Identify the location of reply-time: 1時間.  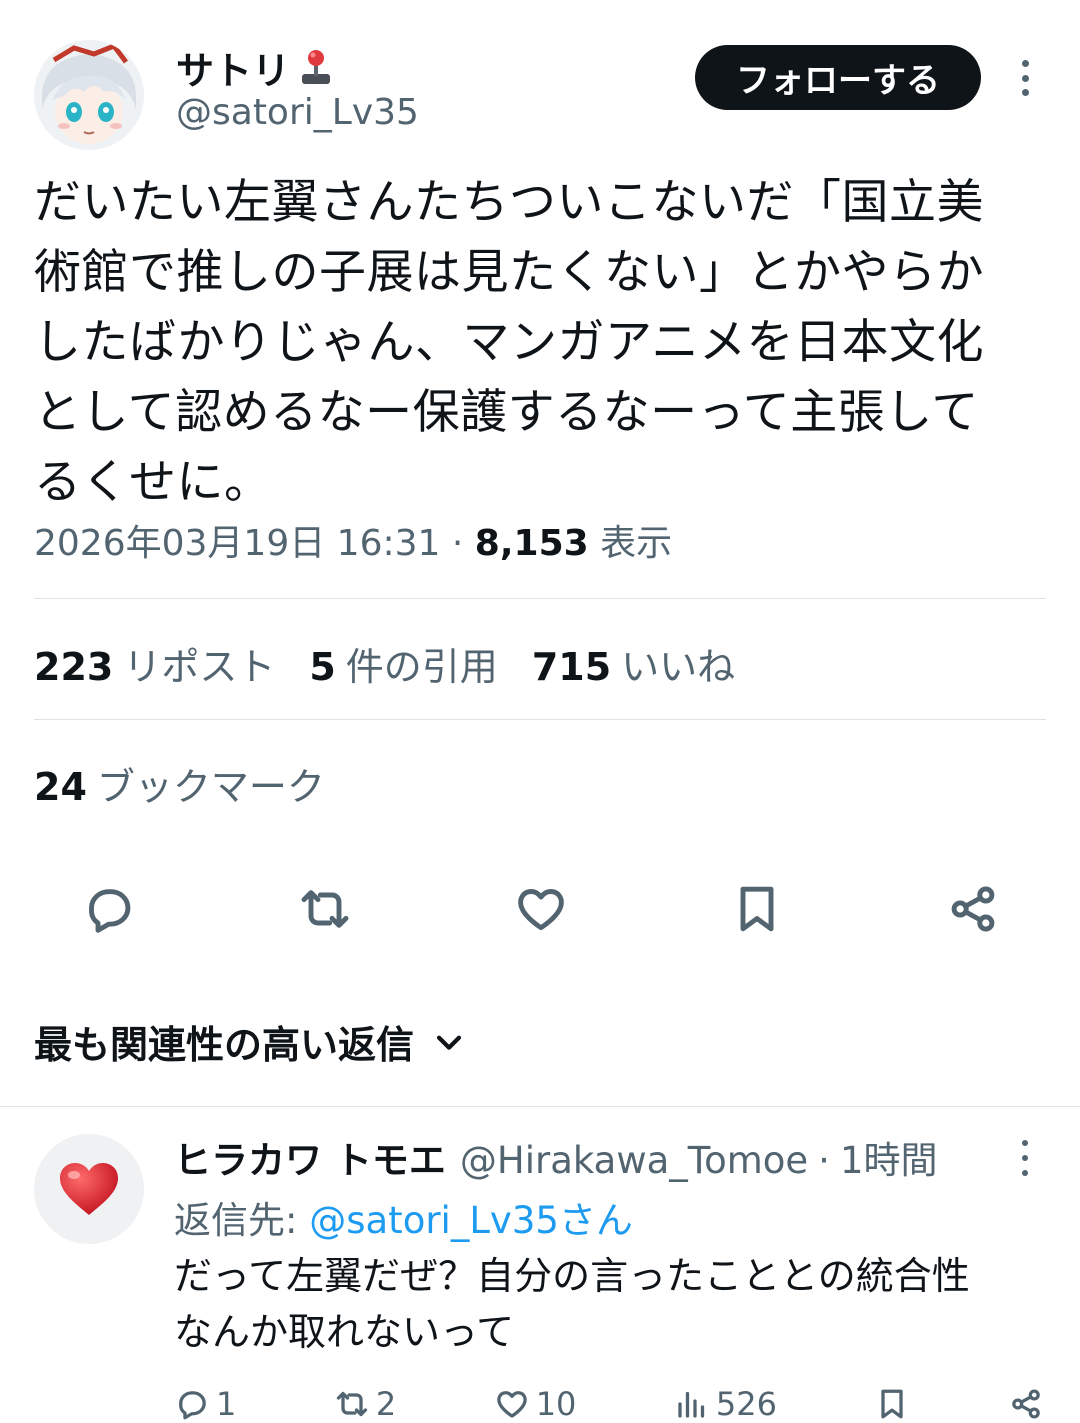
(889, 1157).